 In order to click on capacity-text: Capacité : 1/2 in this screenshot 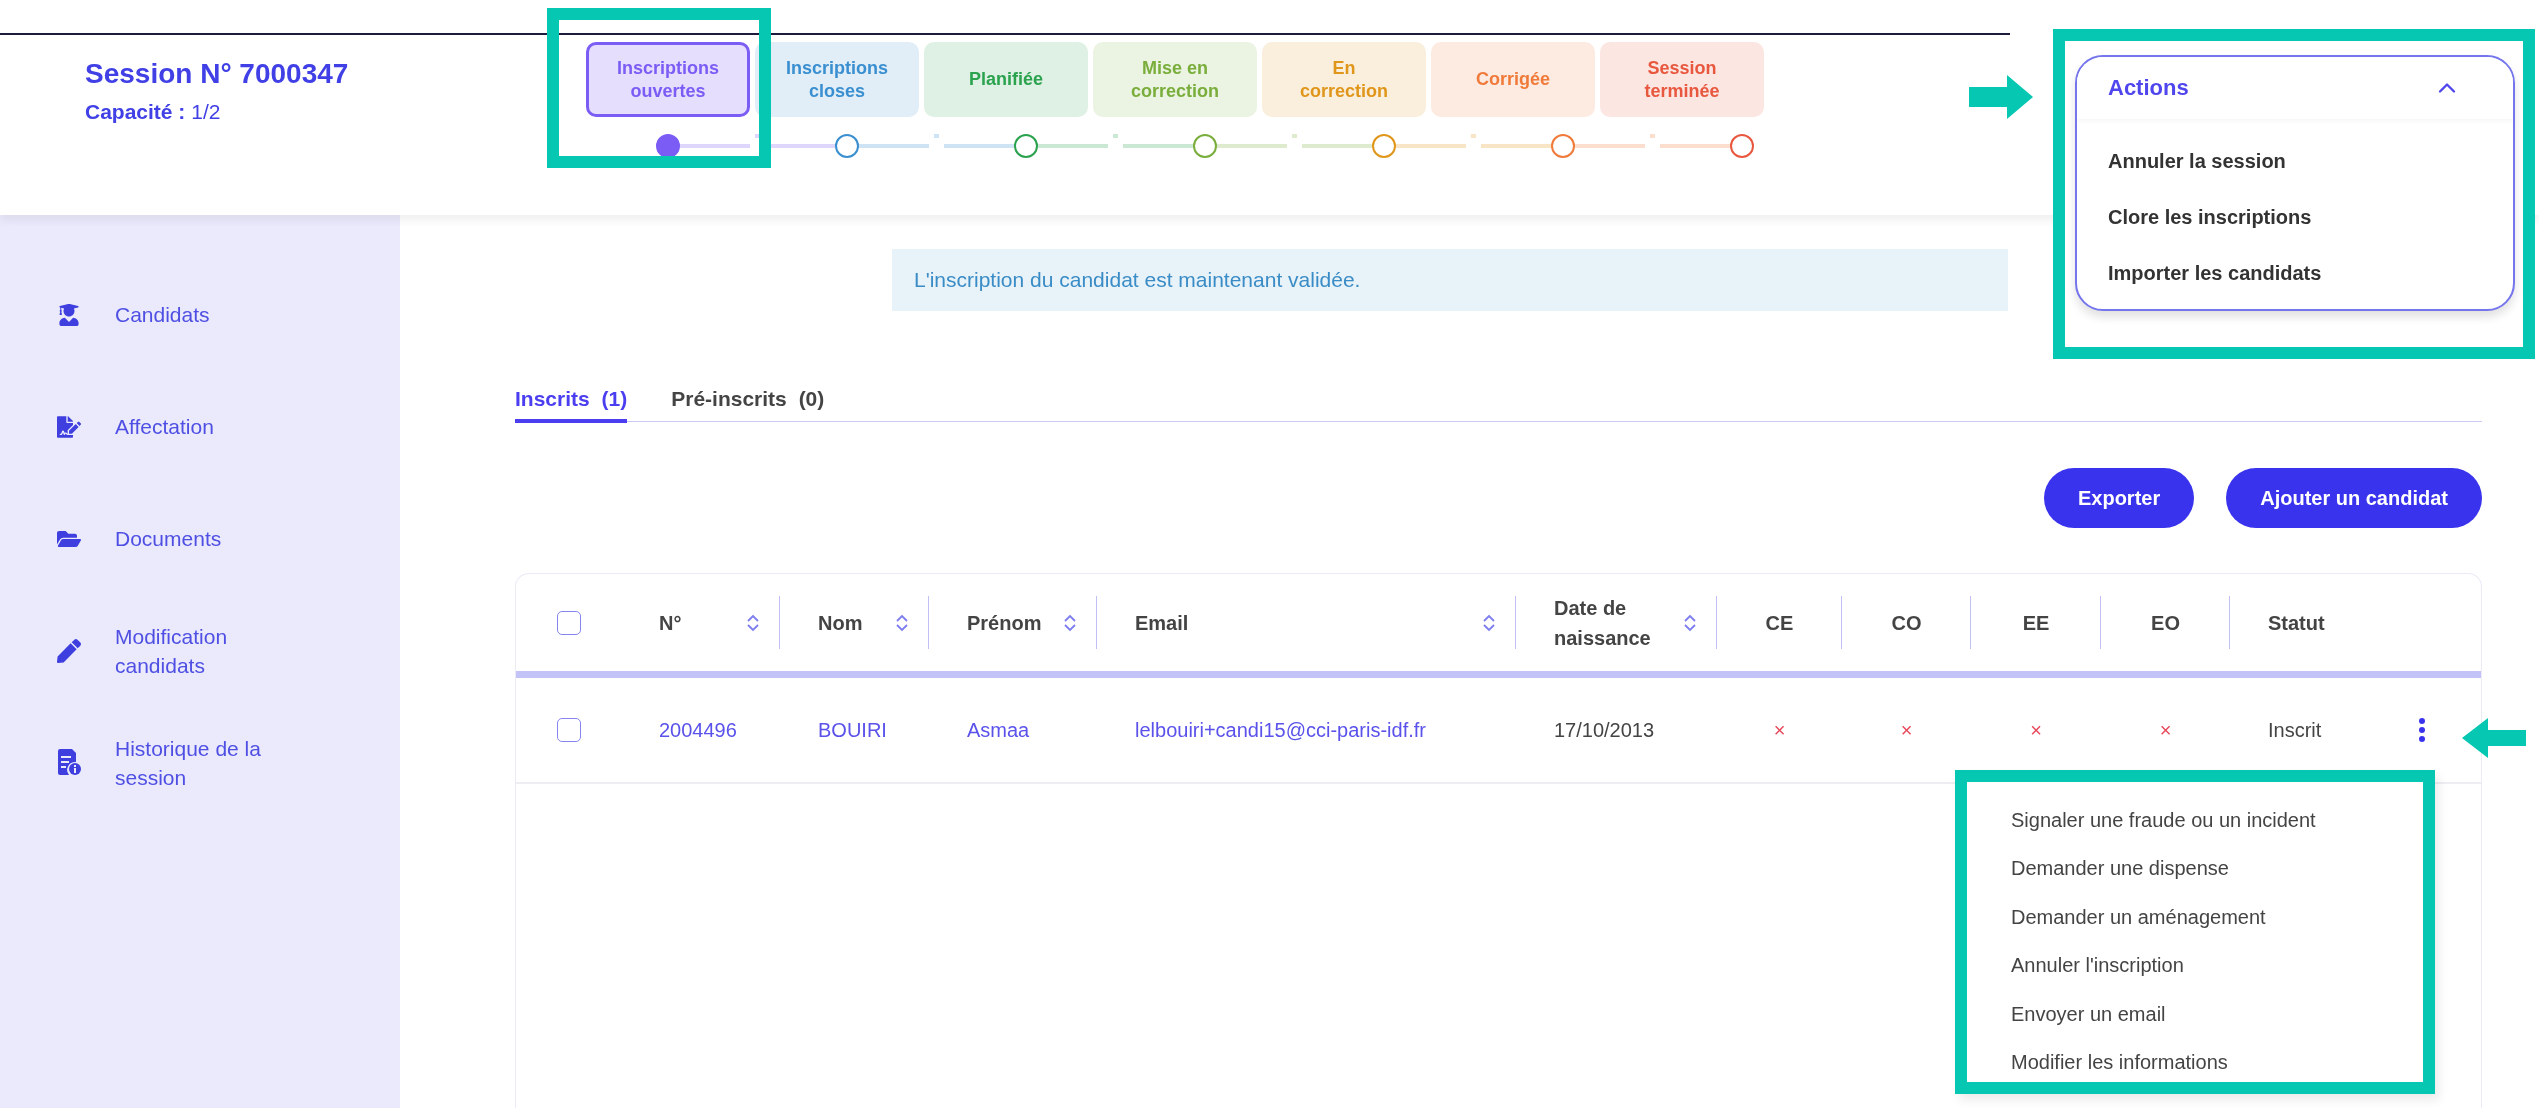, I will do `click(153, 112)`.